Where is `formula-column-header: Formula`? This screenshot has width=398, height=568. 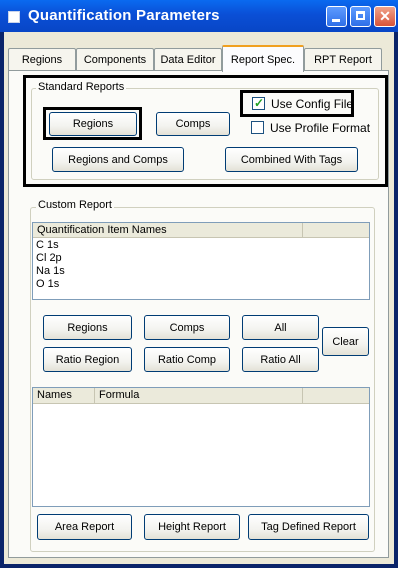 formula-column-header: Formula is located at coordinates (199, 396).